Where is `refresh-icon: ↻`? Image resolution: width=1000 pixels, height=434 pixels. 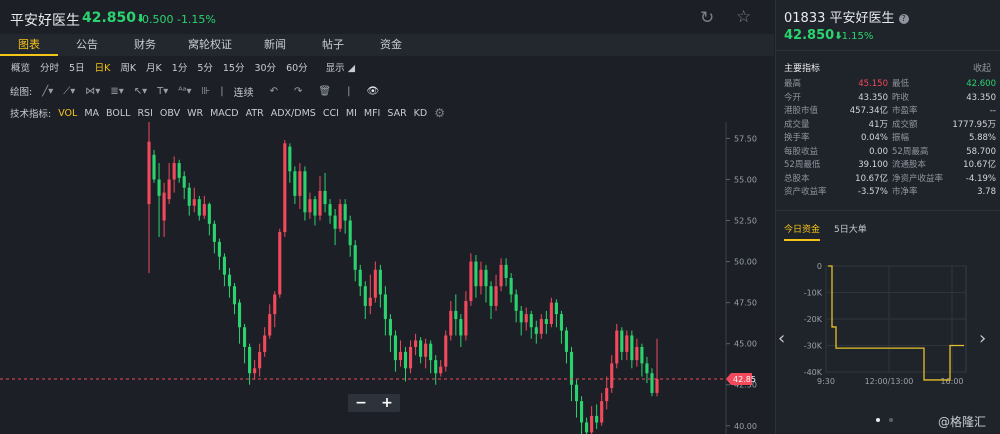 refresh-icon: ↻ is located at coordinates (707, 18).